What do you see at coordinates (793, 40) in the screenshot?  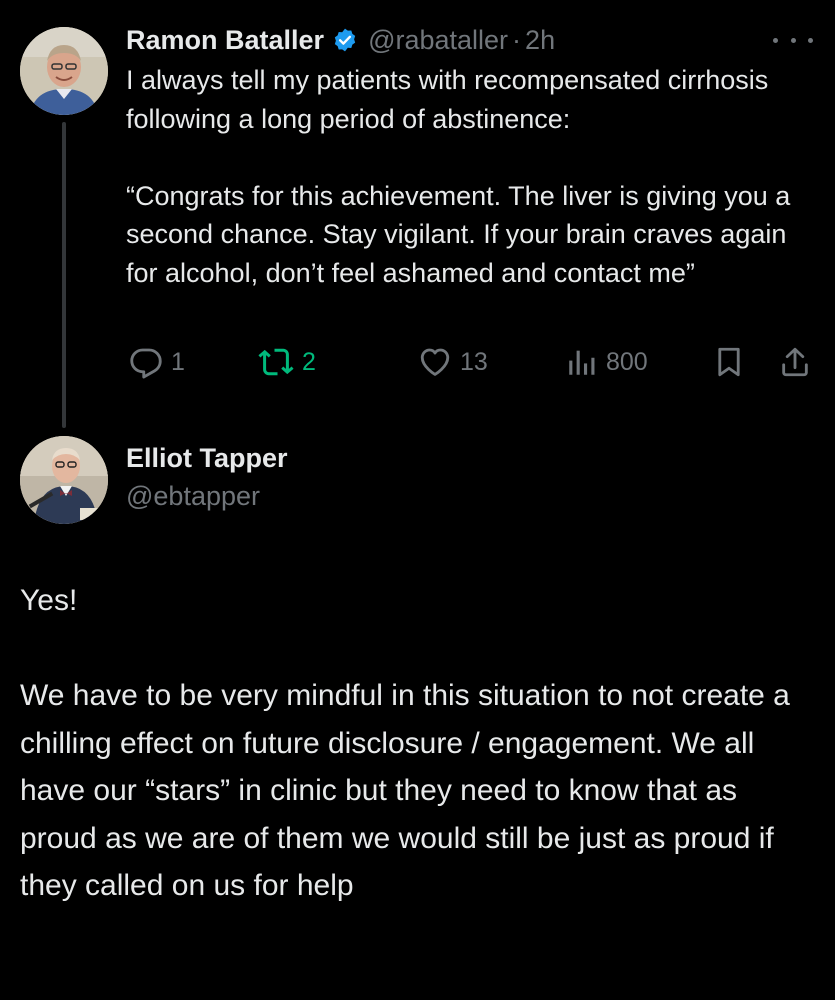 I see `more-options-icon` at bounding box center [793, 40].